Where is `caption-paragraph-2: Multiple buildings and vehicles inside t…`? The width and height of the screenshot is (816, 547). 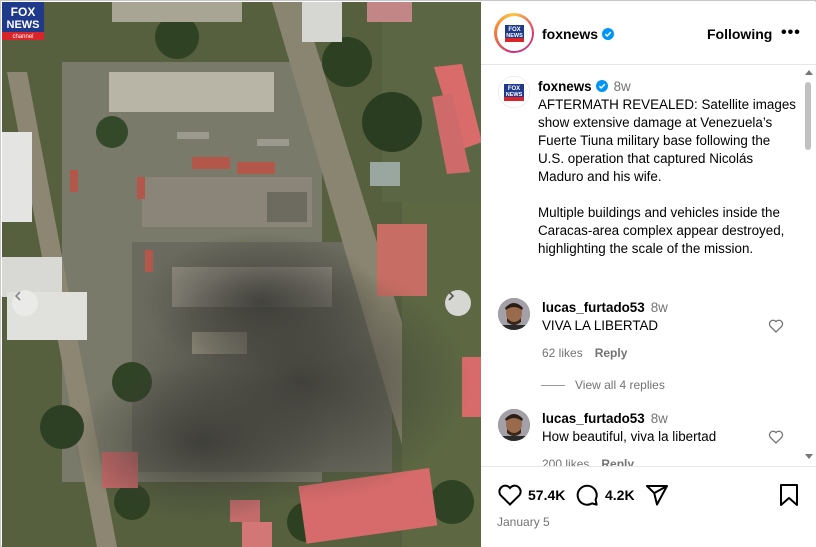 caption-paragraph-2: Multiple buildings and vehicles inside t… is located at coordinates (661, 230).